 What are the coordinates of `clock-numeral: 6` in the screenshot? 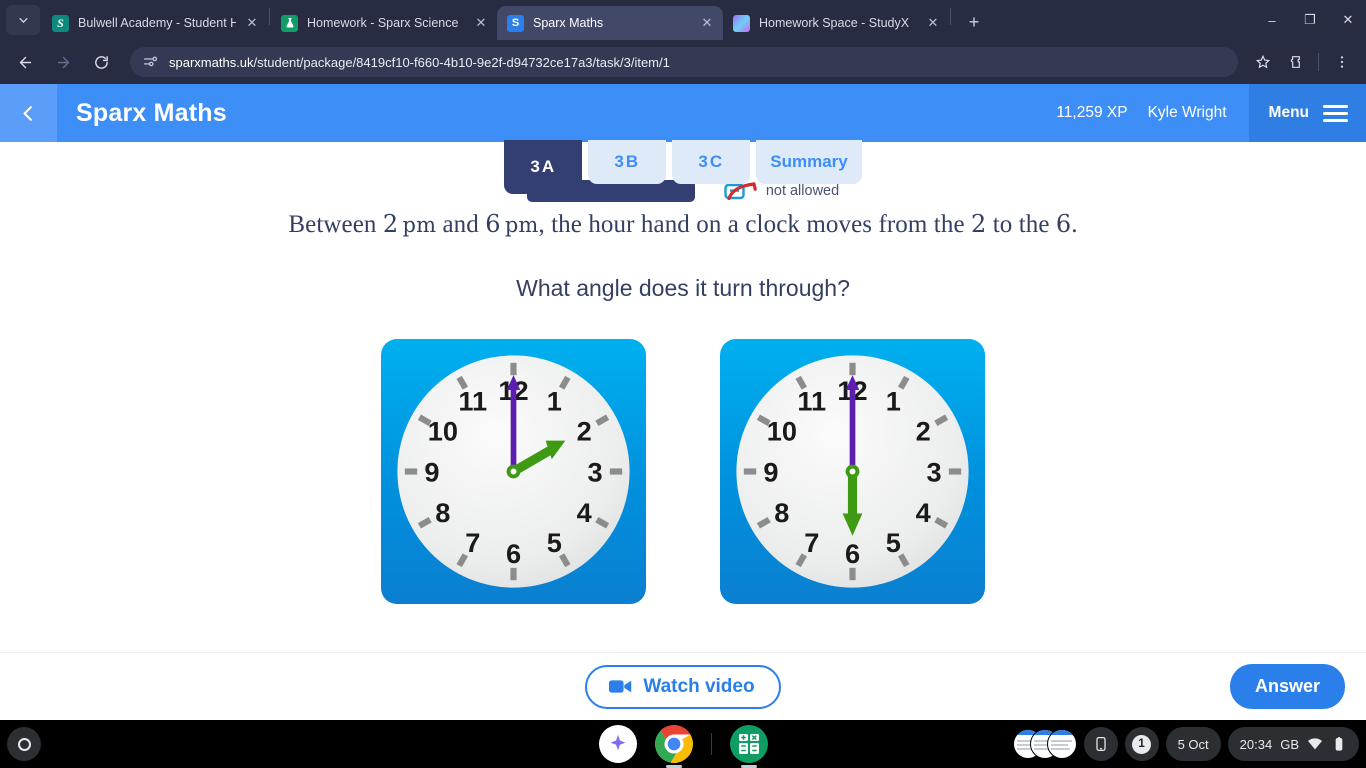 It's located at (513, 553).